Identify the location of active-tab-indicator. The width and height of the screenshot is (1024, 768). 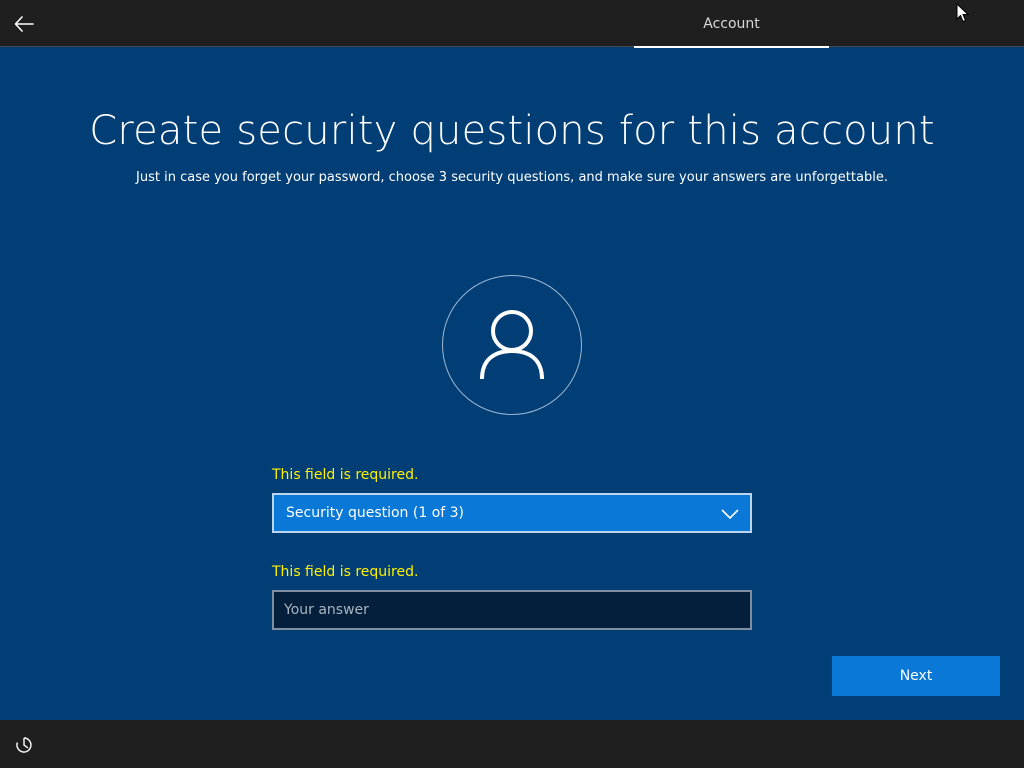
(731, 47).